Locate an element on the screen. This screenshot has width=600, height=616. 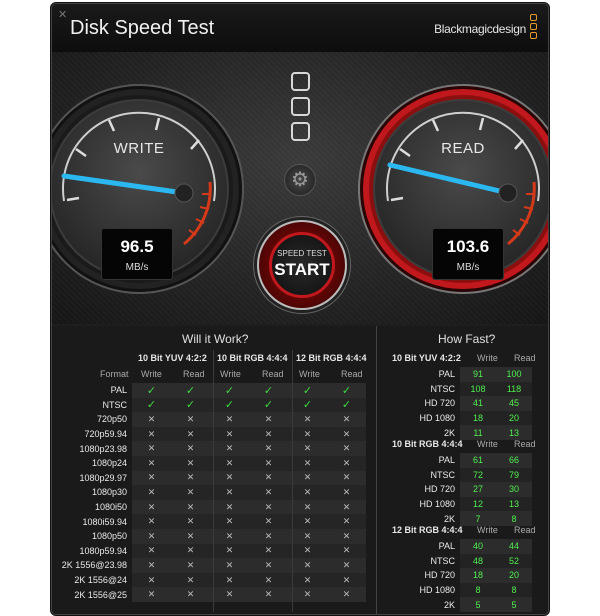
table-row: 1080p59.94 ✕ ✕ ✕ ✕ ✕ ✕ is located at coordinates (210, 551).